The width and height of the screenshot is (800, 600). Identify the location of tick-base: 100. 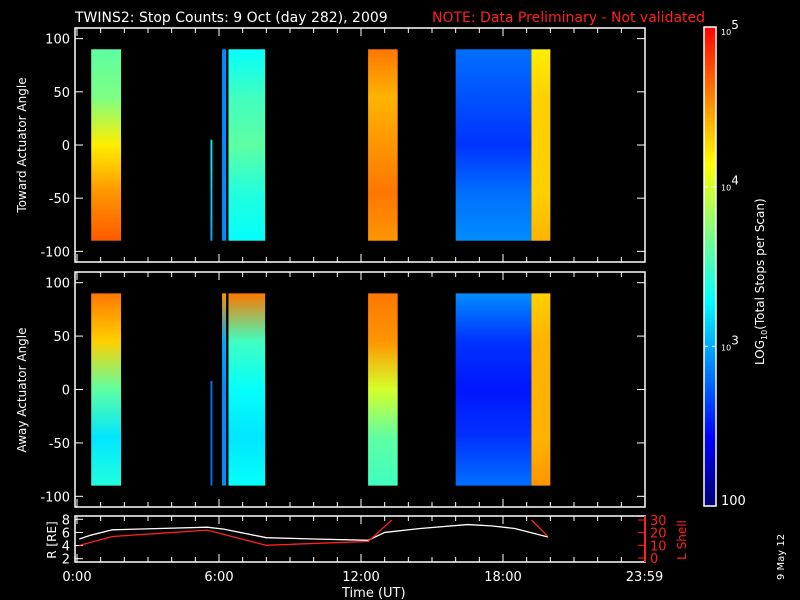
(733, 501).